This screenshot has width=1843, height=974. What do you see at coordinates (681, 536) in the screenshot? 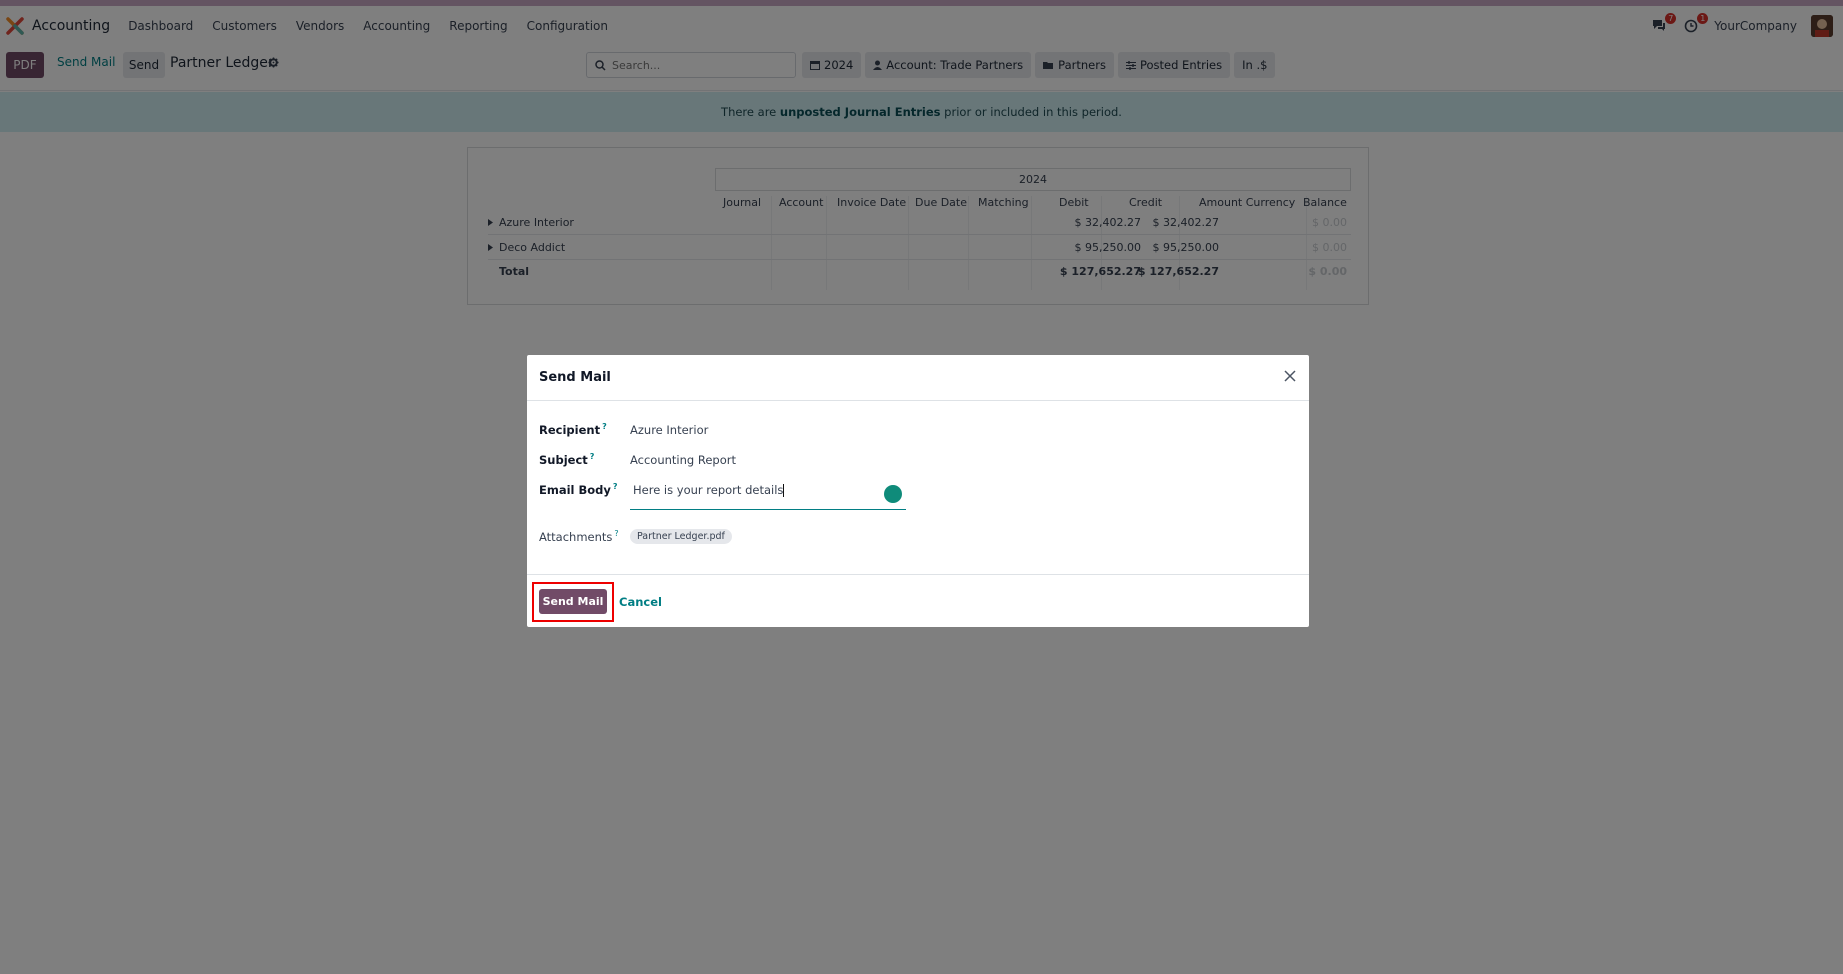
I see `attachment-chip: Partner Ledger.pdf` at bounding box center [681, 536].